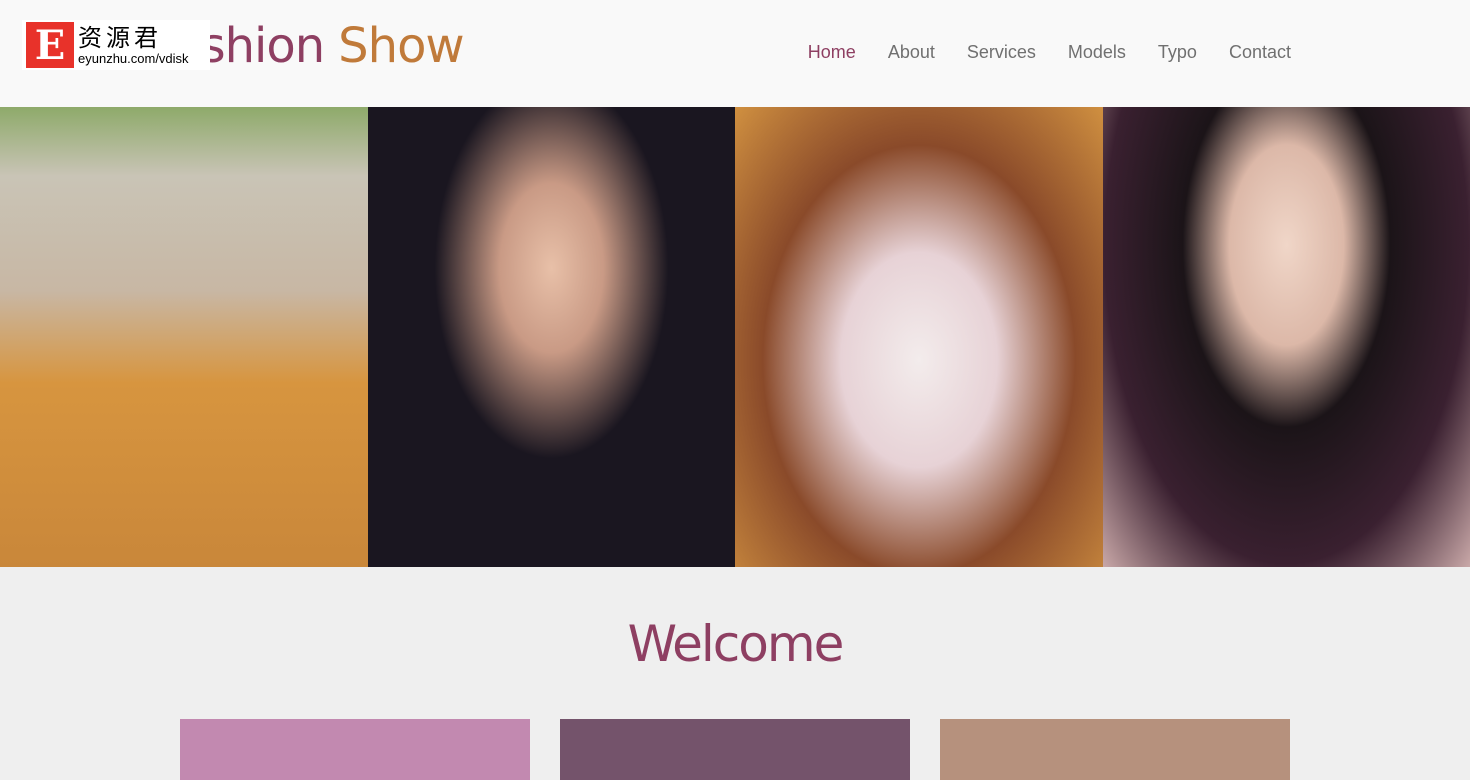 This screenshot has height=780, width=1470. Describe the element at coordinates (1260, 52) in the screenshot. I see `nav-contact: Contact` at that location.